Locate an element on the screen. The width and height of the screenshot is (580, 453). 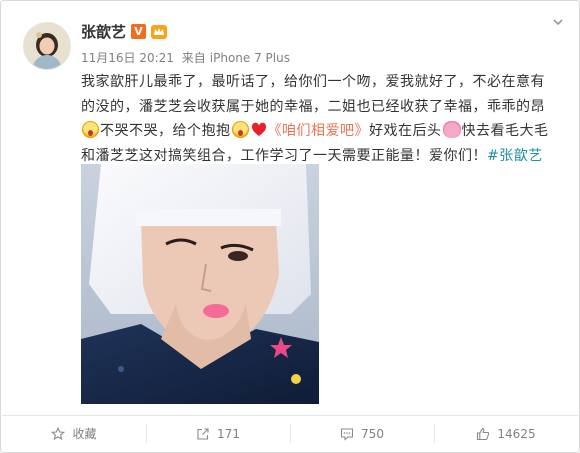
post-meta: 11月16日 20:21 来自 iPhone 7 Plus is located at coordinates (187, 57).